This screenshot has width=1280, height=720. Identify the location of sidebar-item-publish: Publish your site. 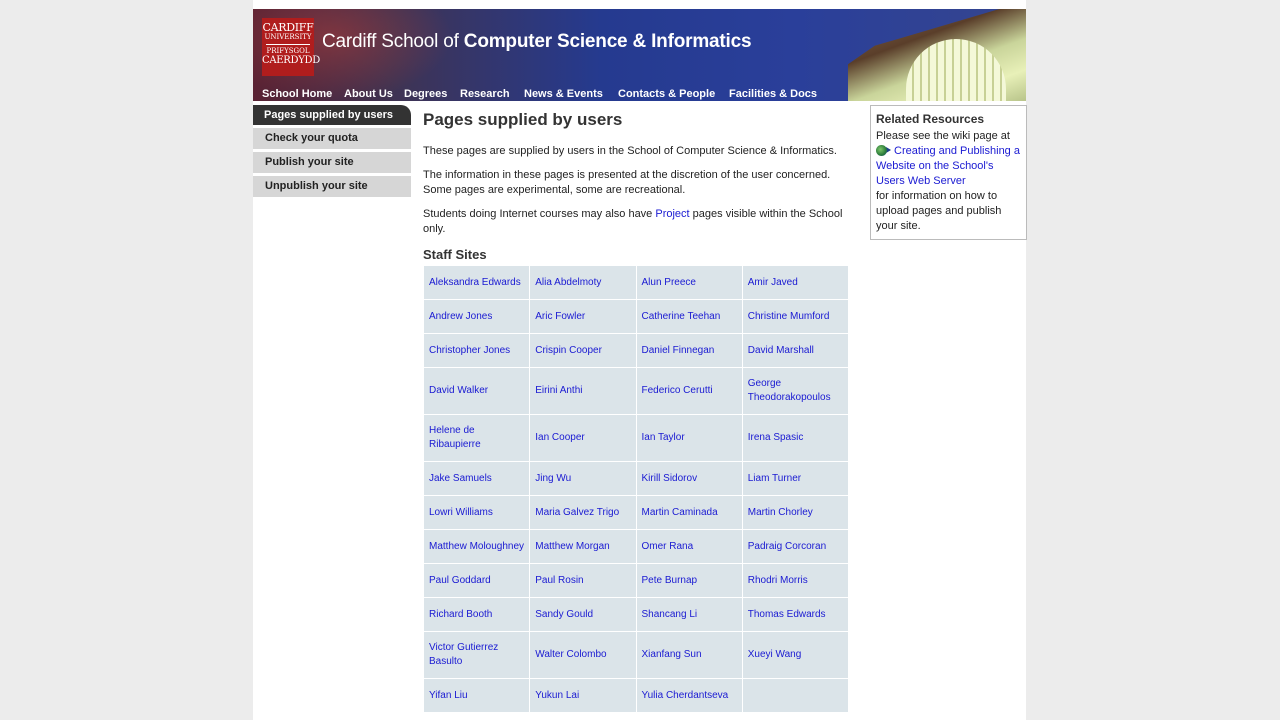
(332, 162).